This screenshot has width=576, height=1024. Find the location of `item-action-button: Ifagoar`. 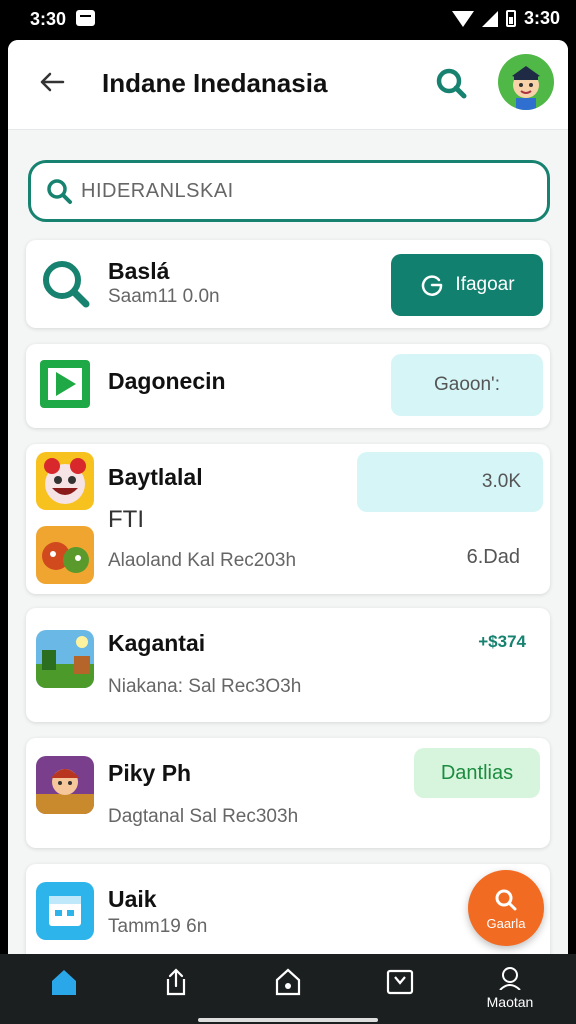

item-action-button: Ifagoar is located at coordinates (467, 285).